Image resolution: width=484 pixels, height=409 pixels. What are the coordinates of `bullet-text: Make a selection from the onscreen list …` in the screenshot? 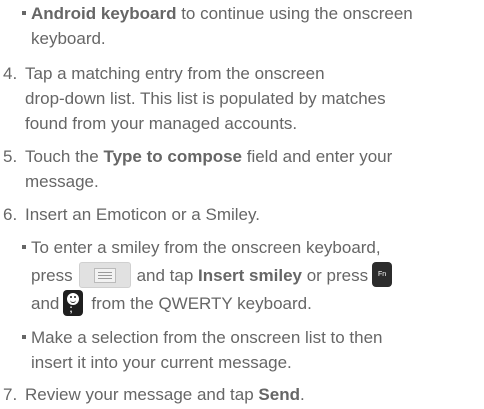 It's located at (207, 337).